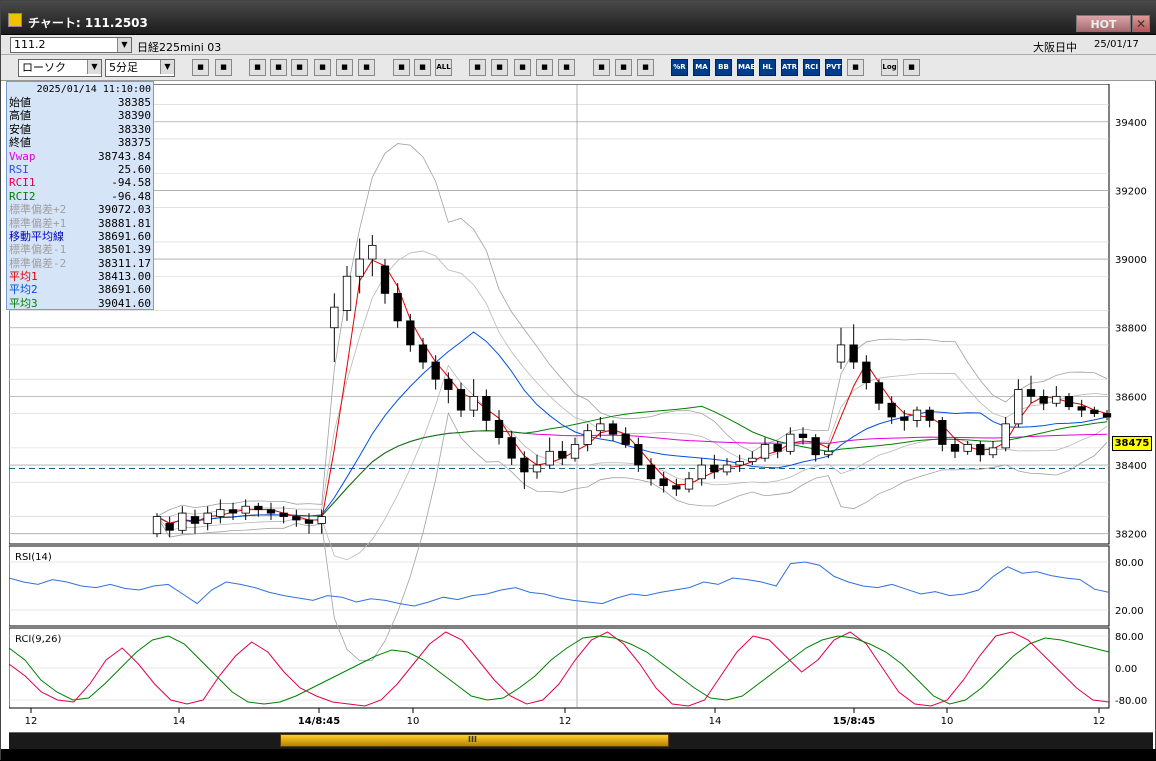 The image size is (1156, 761). What do you see at coordinates (38, 639) in the screenshot?
I see `rci-title: RCI(9,26)` at bounding box center [38, 639].